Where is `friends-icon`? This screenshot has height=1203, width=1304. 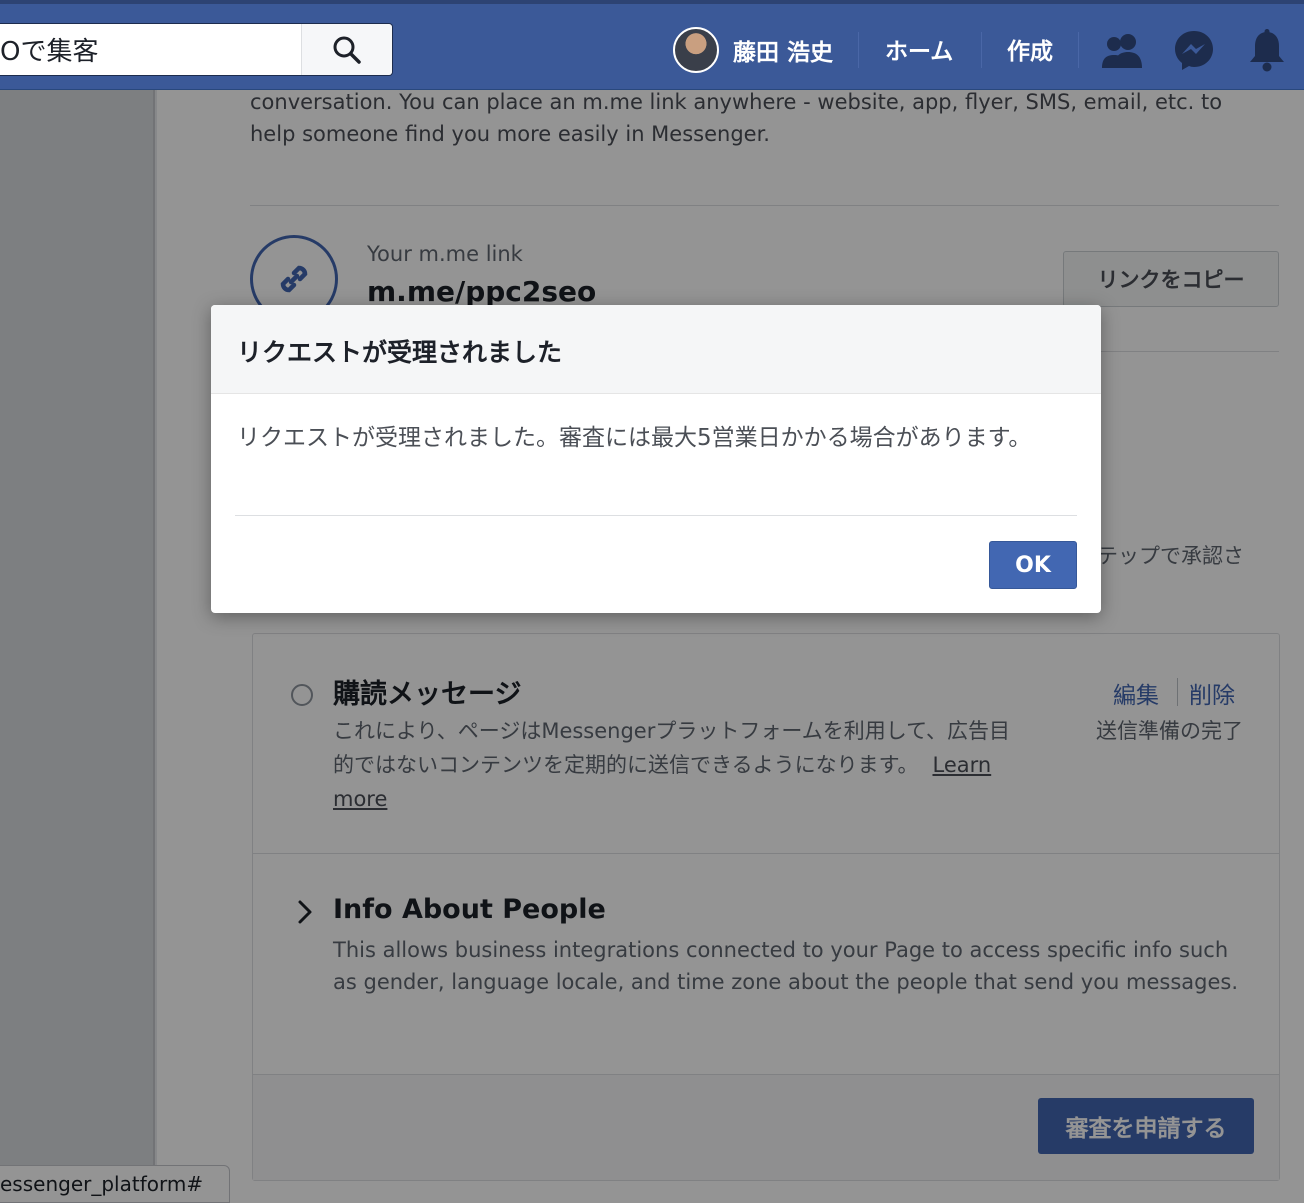 friends-icon is located at coordinates (1122, 51).